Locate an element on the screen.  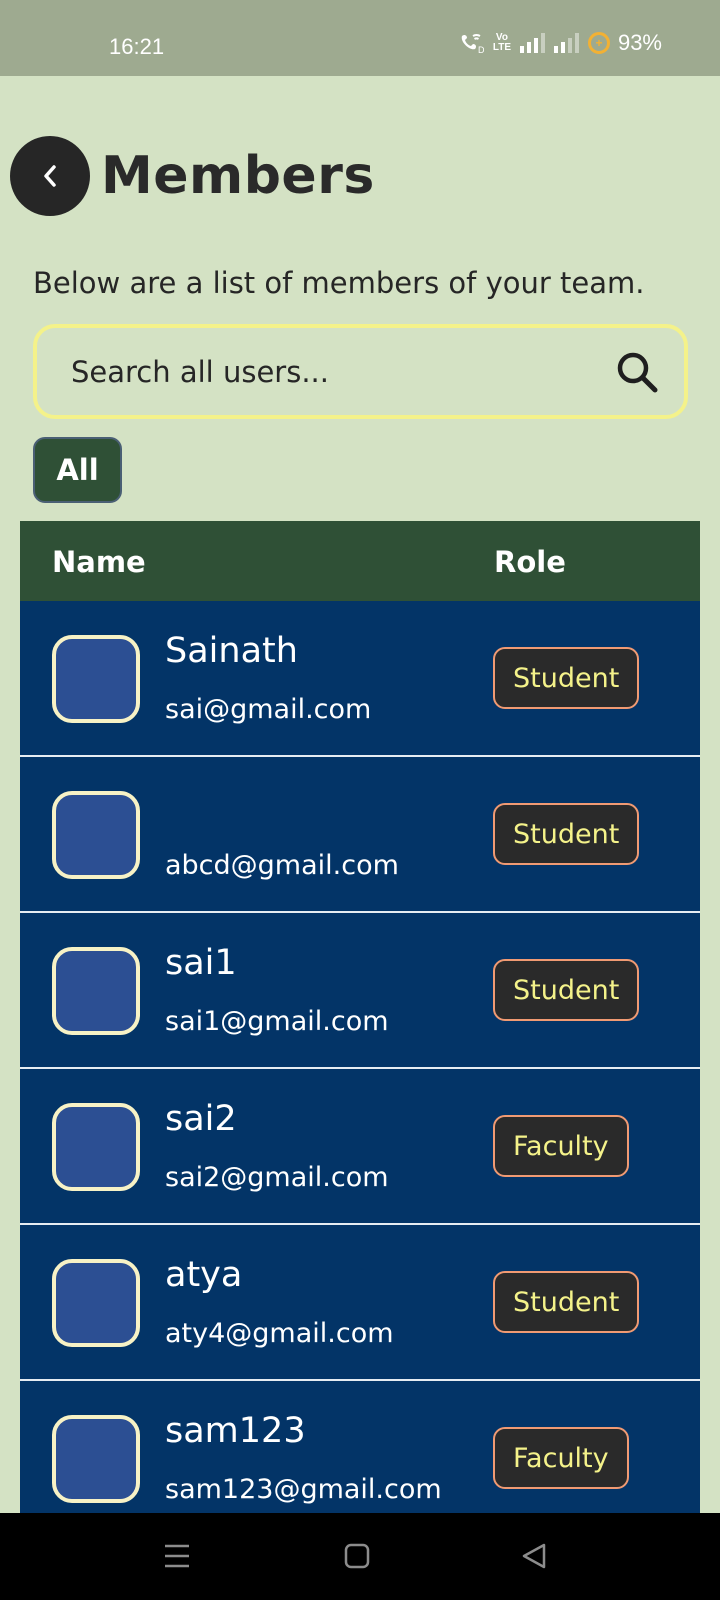
search-box is located at coordinates (360, 371).